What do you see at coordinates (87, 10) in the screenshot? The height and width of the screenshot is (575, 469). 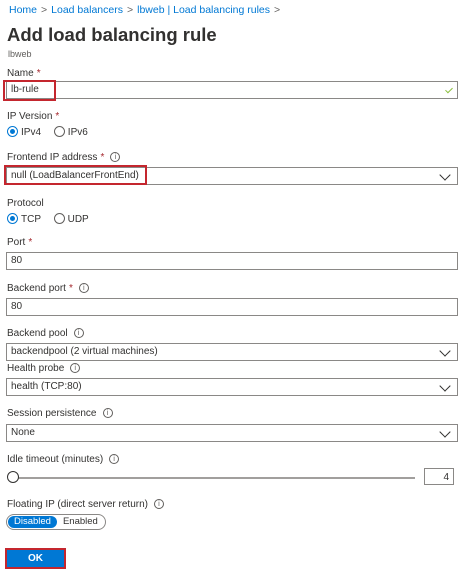 I see `breadcrumb-load-balancers: Load balancers` at bounding box center [87, 10].